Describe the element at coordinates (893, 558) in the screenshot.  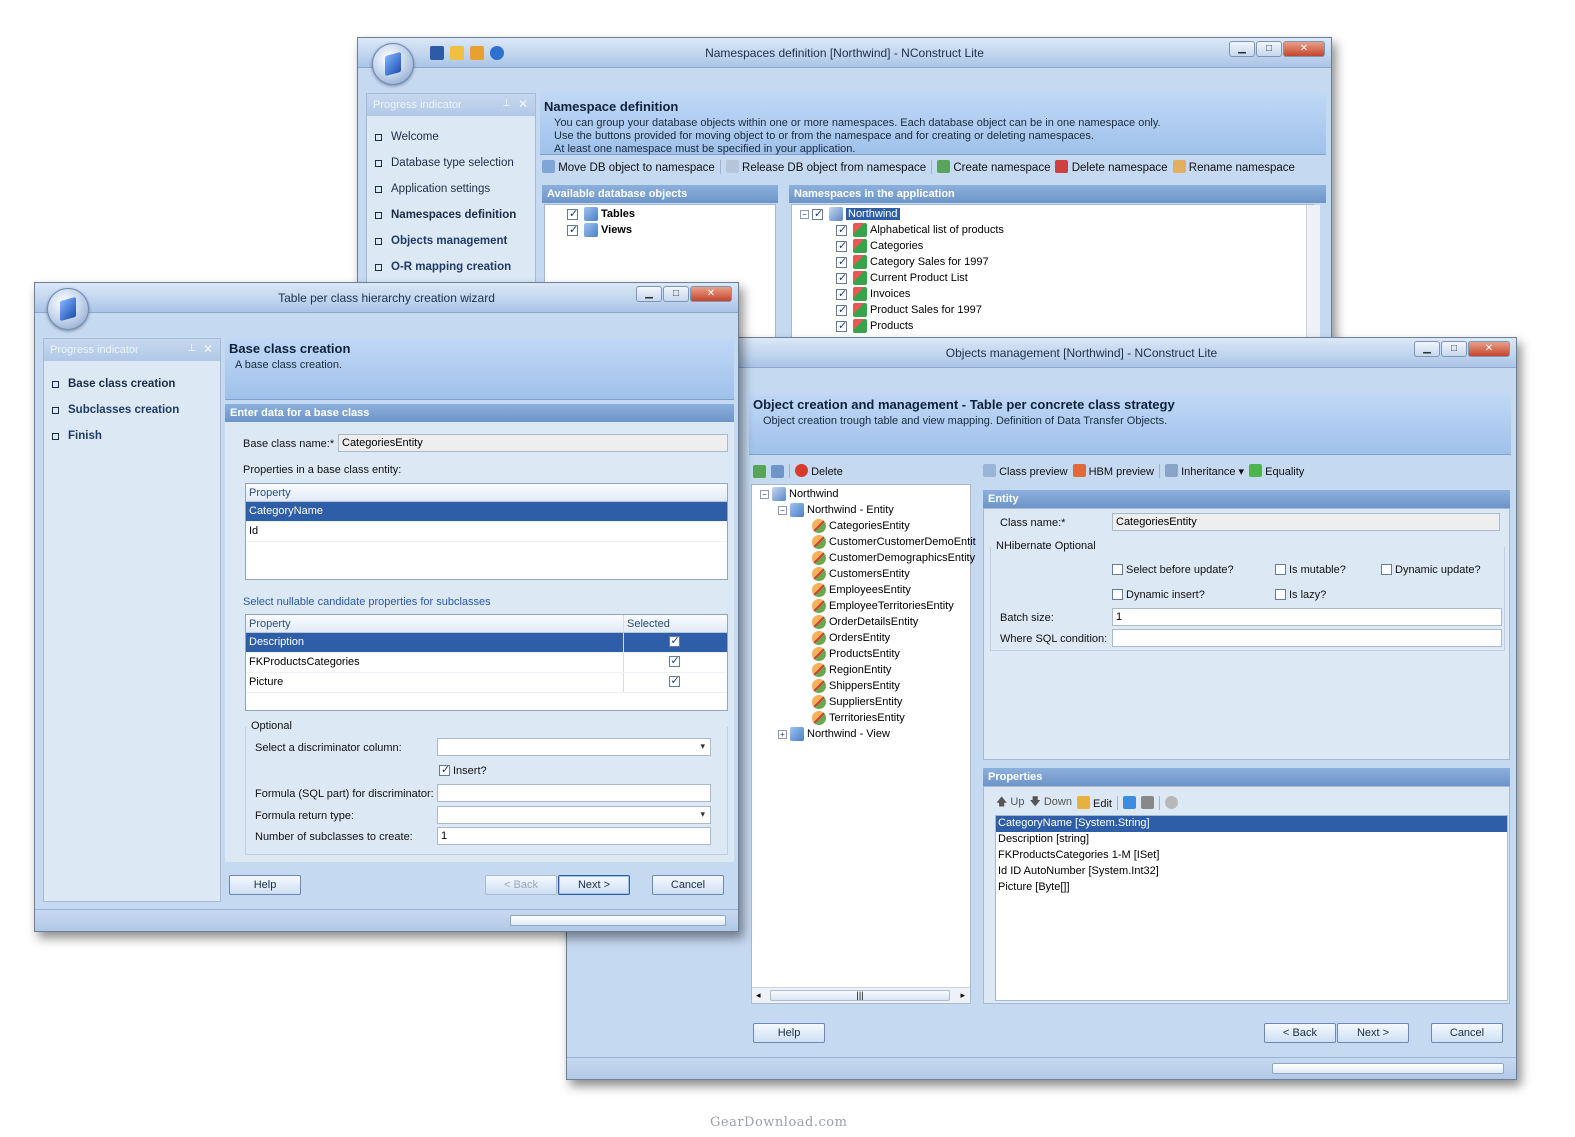
I see `tree-item-entity: CustomerDemographicsEntity` at that location.